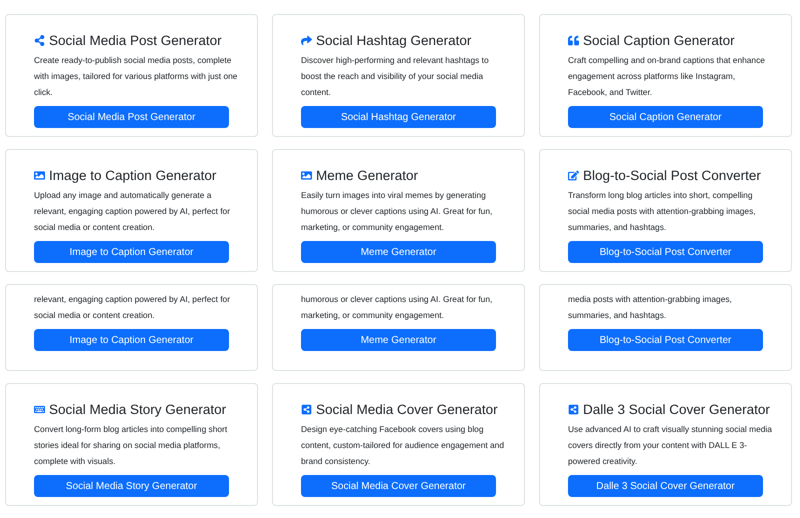 Image resolution: width=800 pixels, height=518 pixels. What do you see at coordinates (659, 40) in the screenshot?
I see `card-title: Social Caption Generator` at bounding box center [659, 40].